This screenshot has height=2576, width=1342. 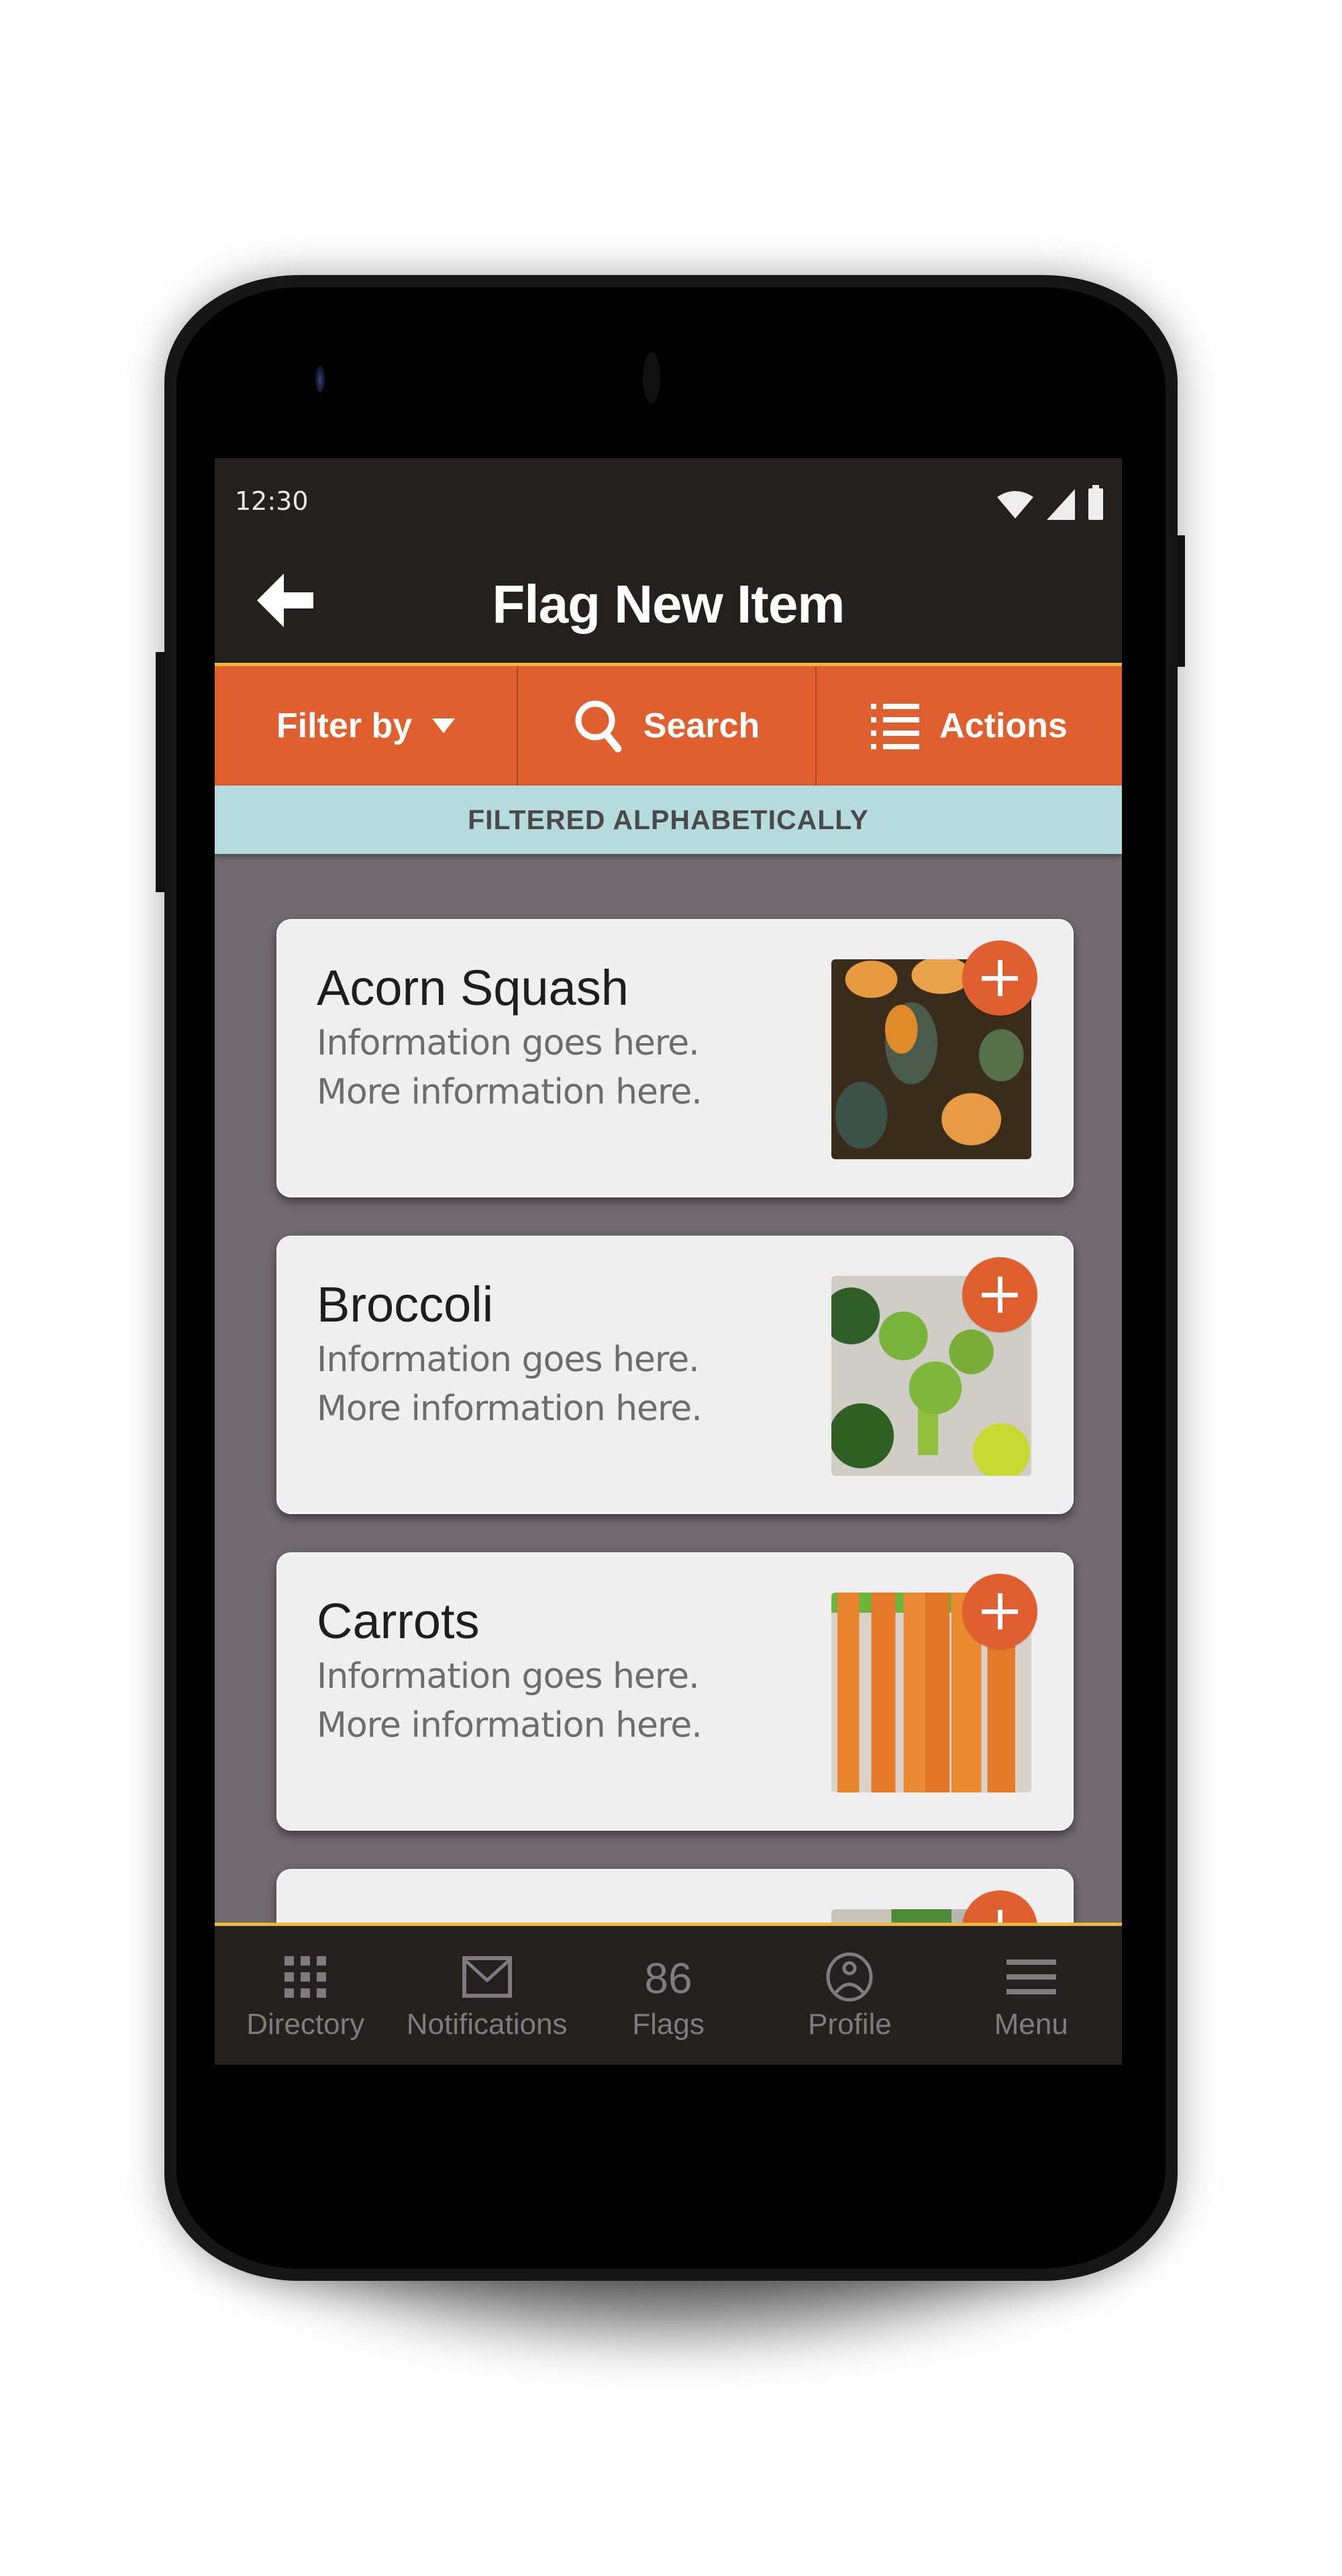 I want to click on nav-notifications: Notifications, so click(x=487, y=1995).